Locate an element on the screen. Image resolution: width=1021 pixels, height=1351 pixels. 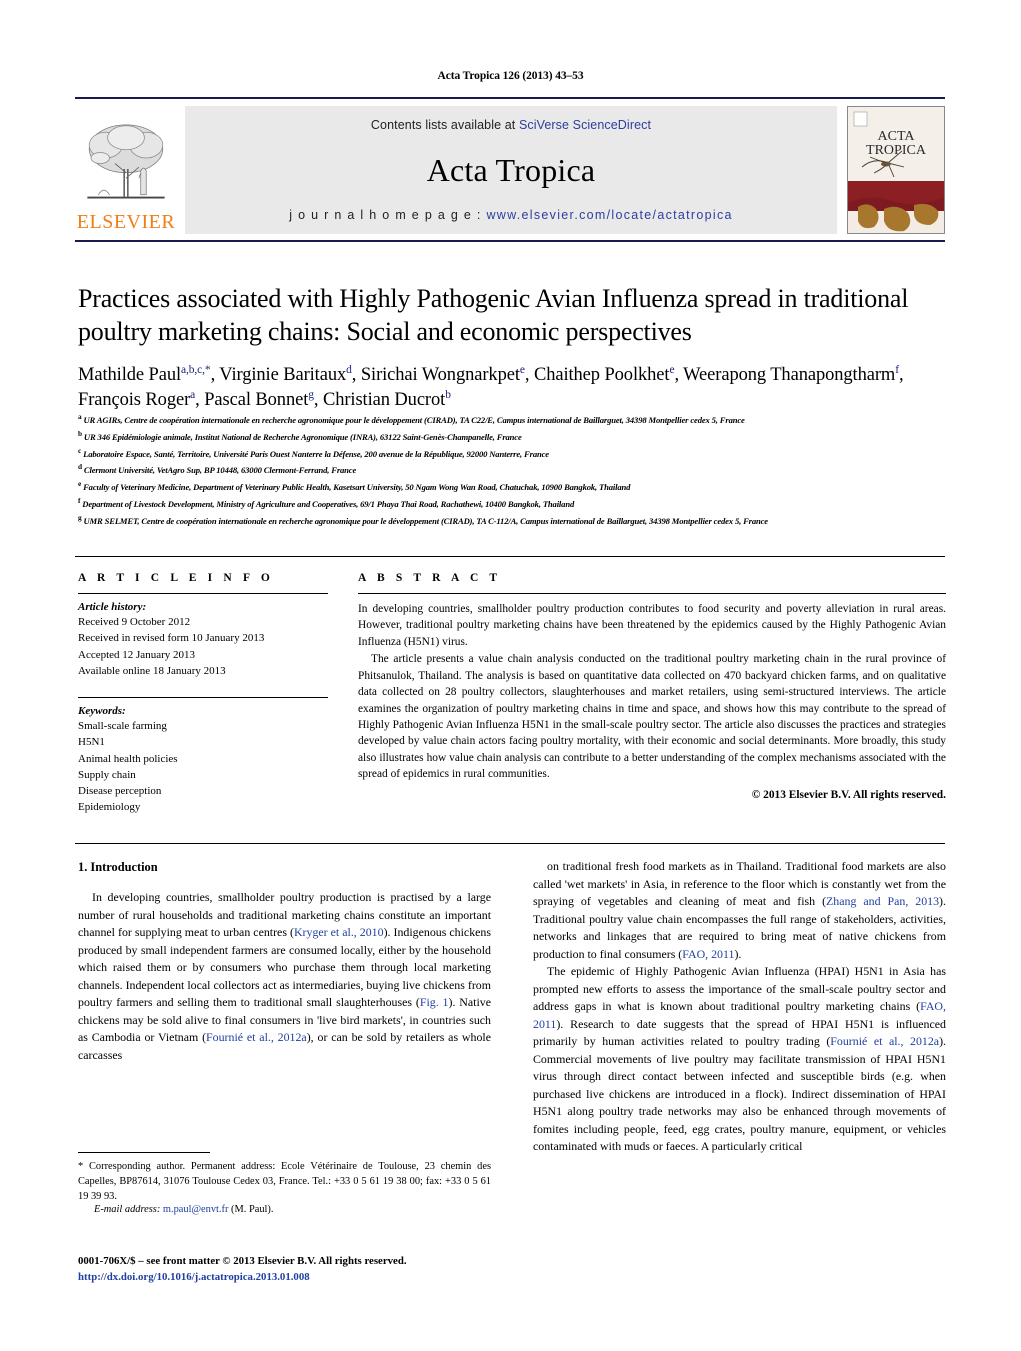
journal-homepage-link: www.elsevier.com/locate/actatropica is located at coordinates (609, 215).